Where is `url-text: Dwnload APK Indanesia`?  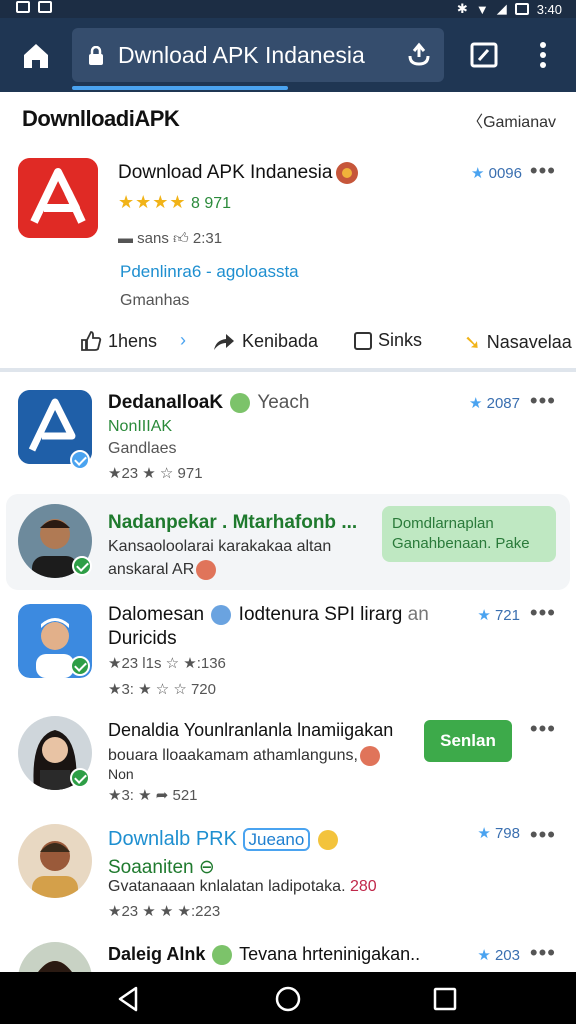
url-text: Dwnload APK Indanesia is located at coordinates (241, 55).